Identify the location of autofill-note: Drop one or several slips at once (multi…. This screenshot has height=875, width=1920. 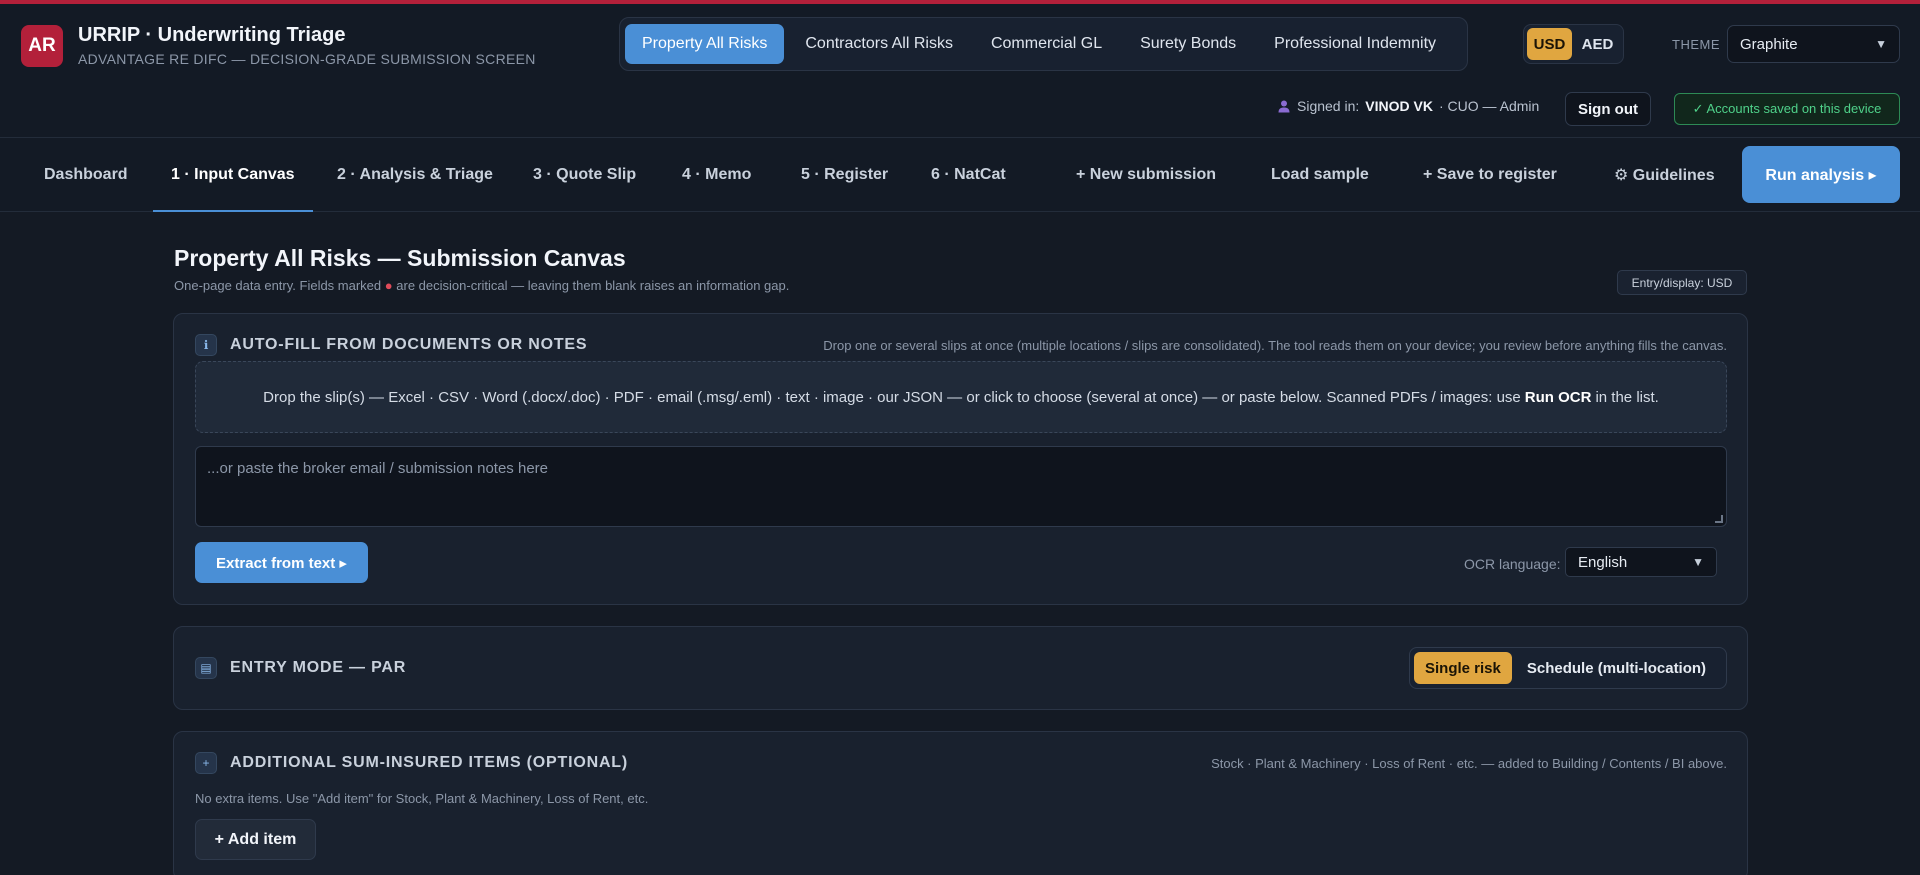
(1275, 345).